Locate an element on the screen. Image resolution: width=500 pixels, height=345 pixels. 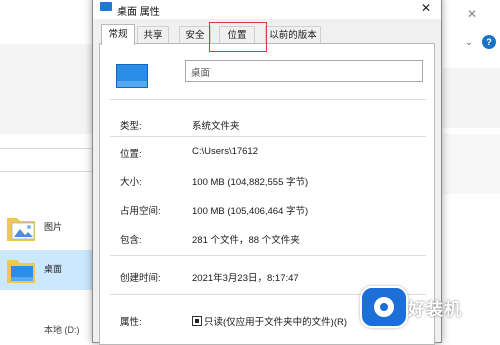
readonly-checkbox is located at coordinates (197, 321).